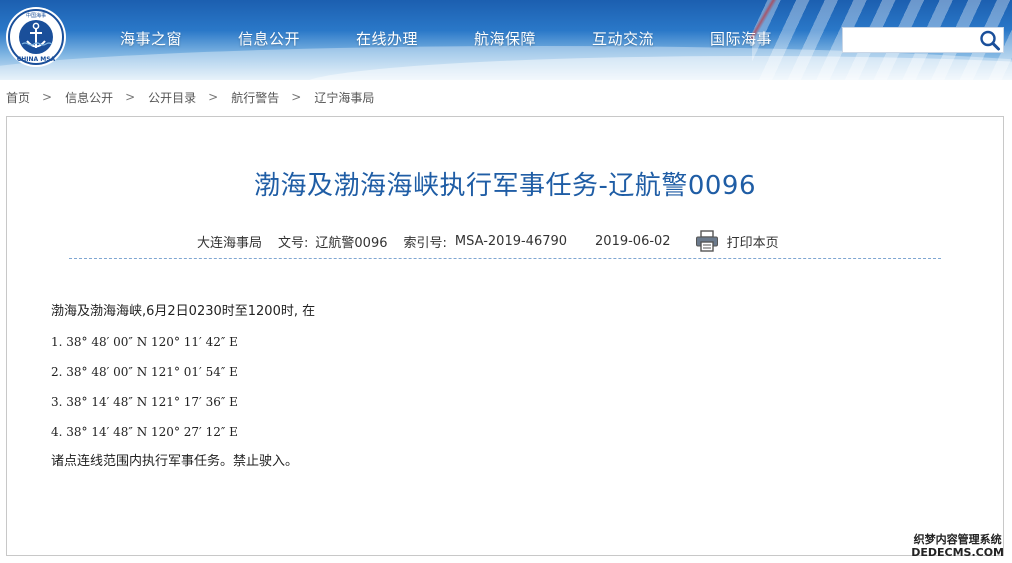 This screenshot has width=1012, height=563. Describe the element at coordinates (633, 241) in the screenshot. I see `meta-date: 2019-06-02` at that location.